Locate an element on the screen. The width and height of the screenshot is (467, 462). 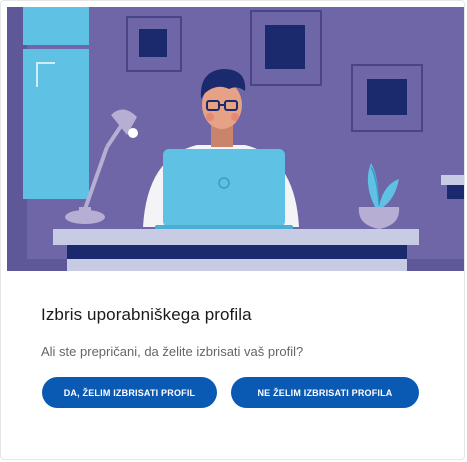
desk is located at coordinates (235, 250).